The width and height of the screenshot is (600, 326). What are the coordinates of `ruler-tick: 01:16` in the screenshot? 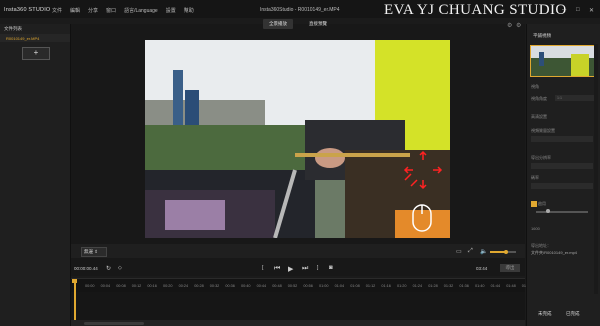 It's located at (386, 286).